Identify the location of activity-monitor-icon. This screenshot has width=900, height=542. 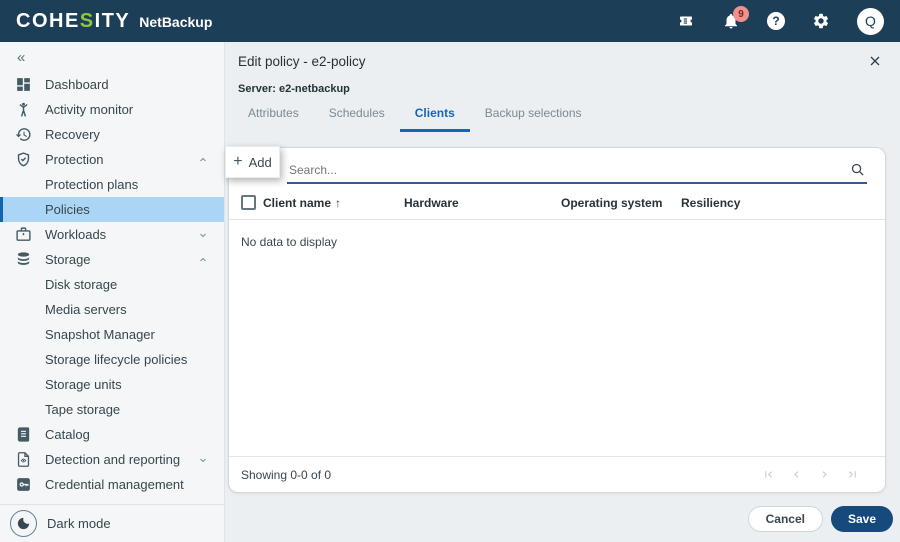
(23, 109).